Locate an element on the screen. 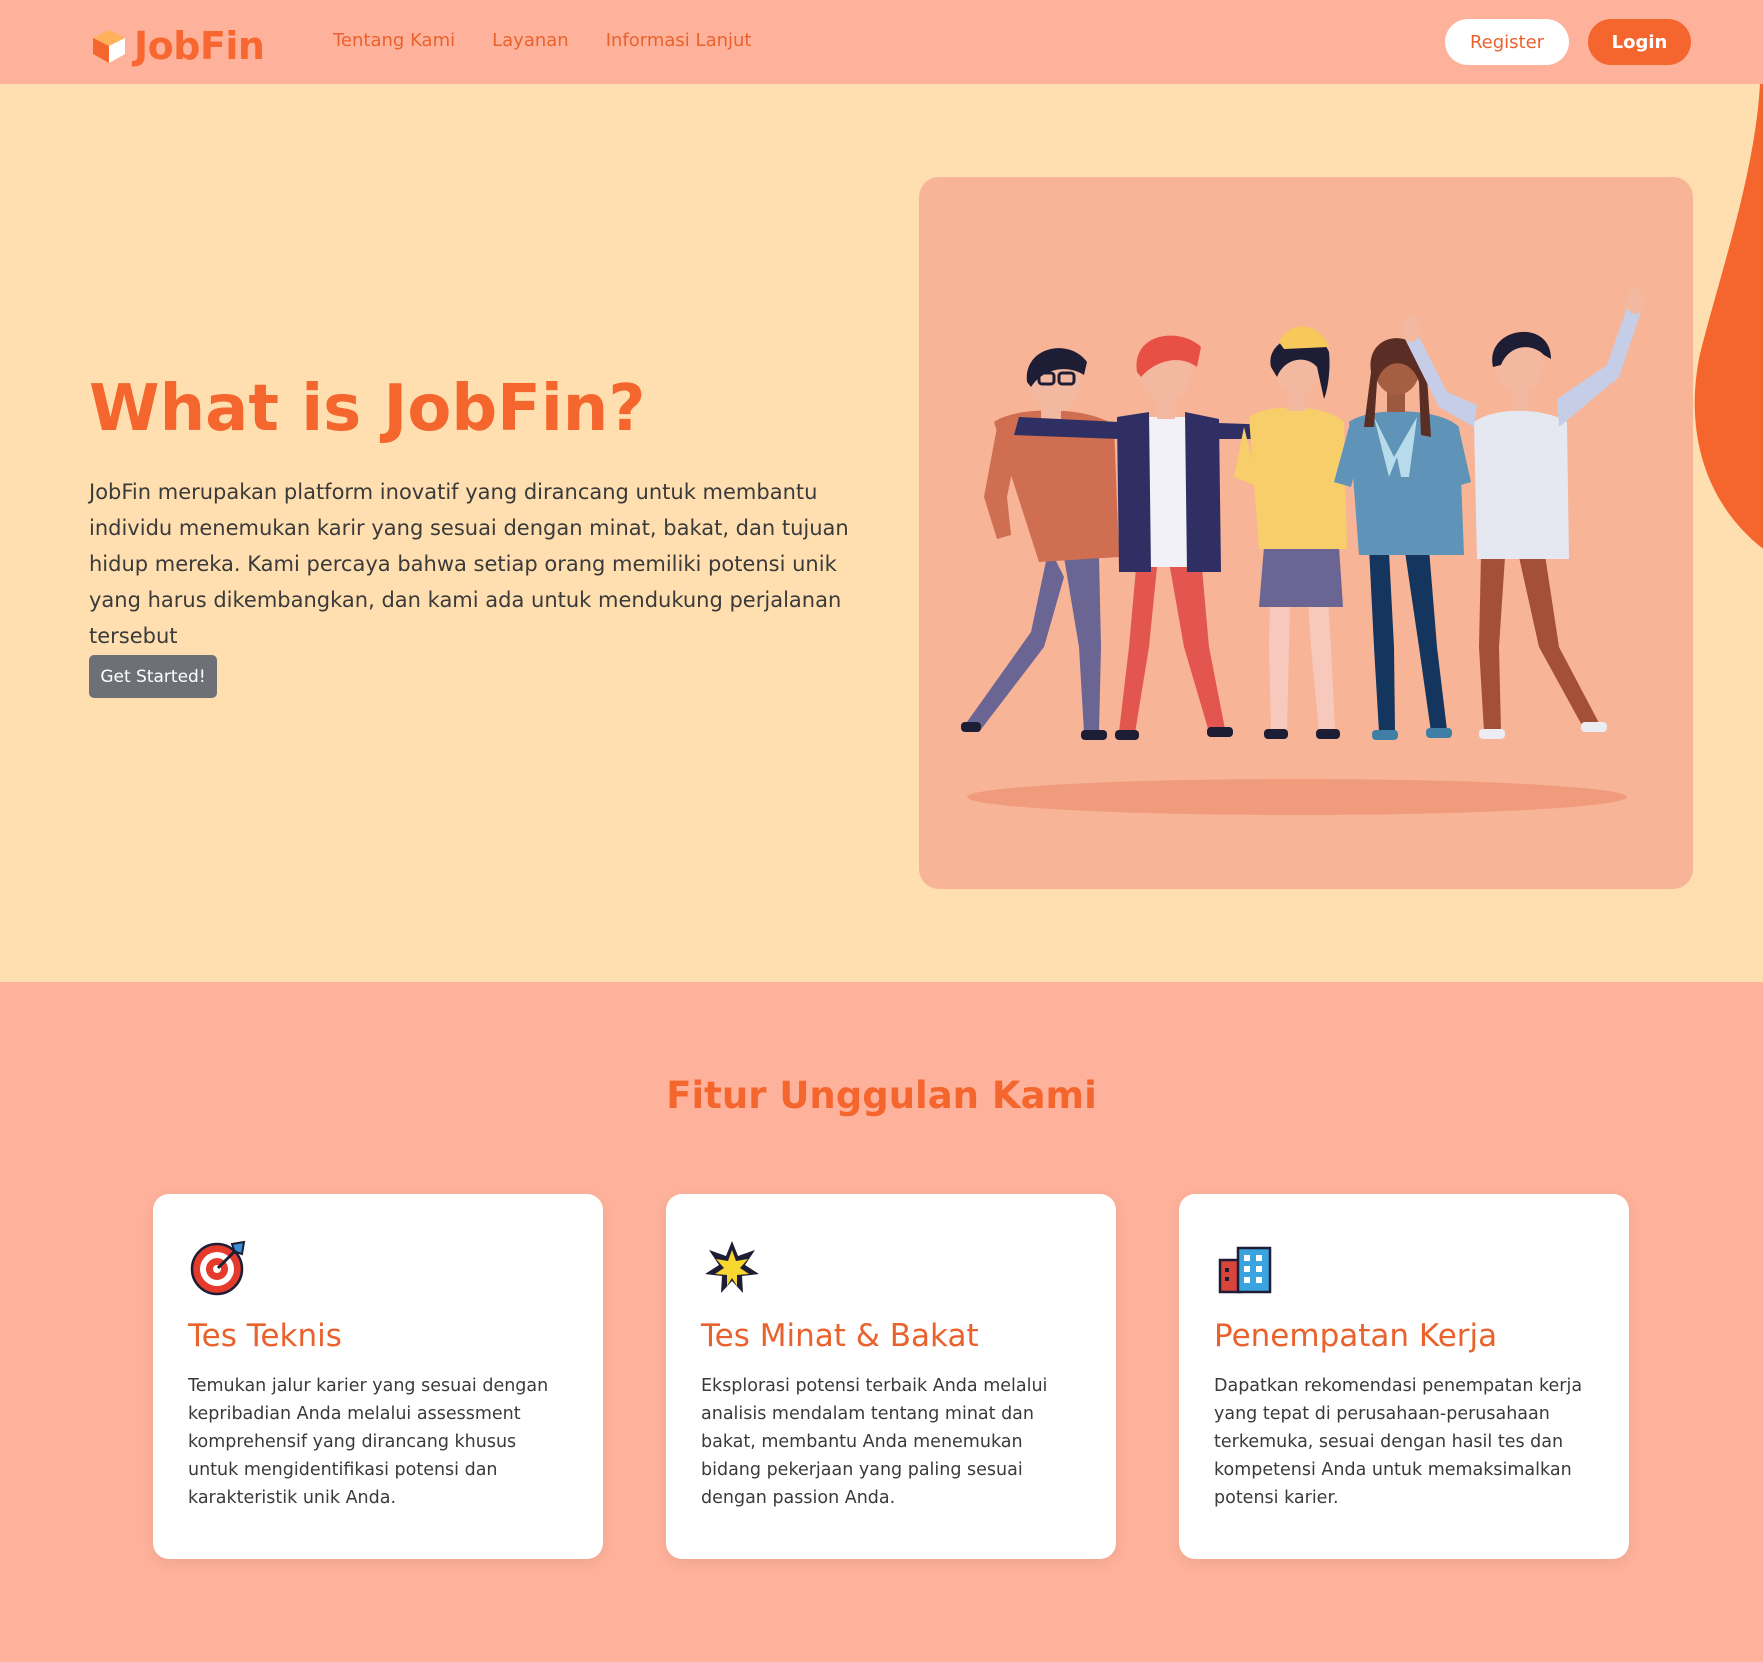 The image size is (1763, 1662). get-started-button: Get Started! is located at coordinates (153, 676).